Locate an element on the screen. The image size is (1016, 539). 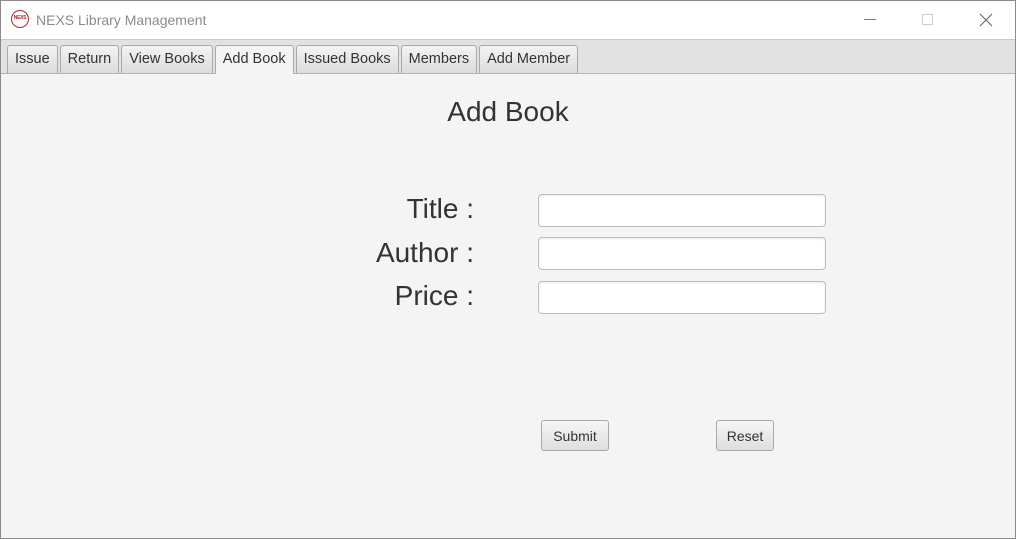
minimize-button is located at coordinates (870, 20).